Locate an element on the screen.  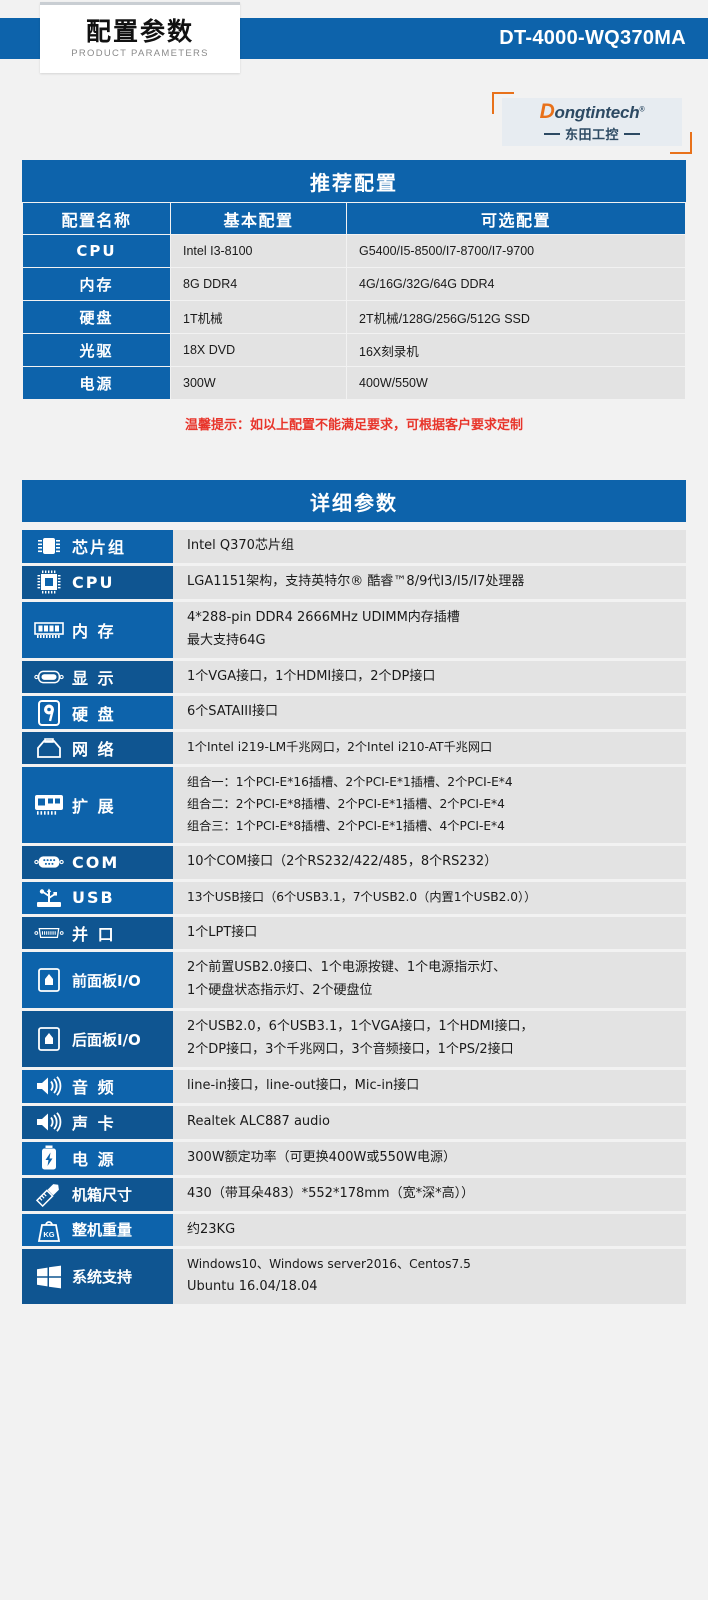
detail-value-line: 1个Intel i219-LM千兆网口，2个Intel i210-AT千兆网口 is located at coordinates (340, 747).